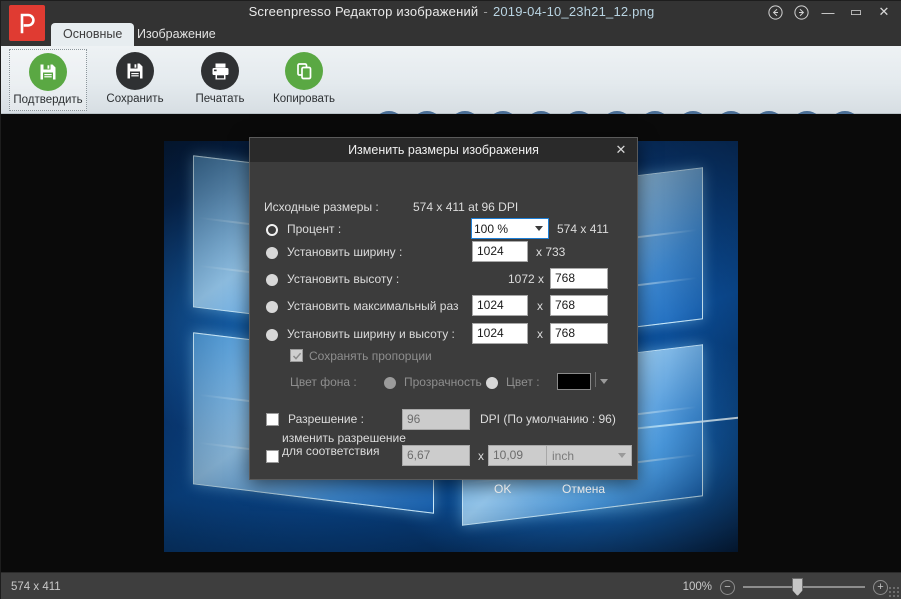  Describe the element at coordinates (595, 379) in the screenshot. I see `swatch-divider` at that location.